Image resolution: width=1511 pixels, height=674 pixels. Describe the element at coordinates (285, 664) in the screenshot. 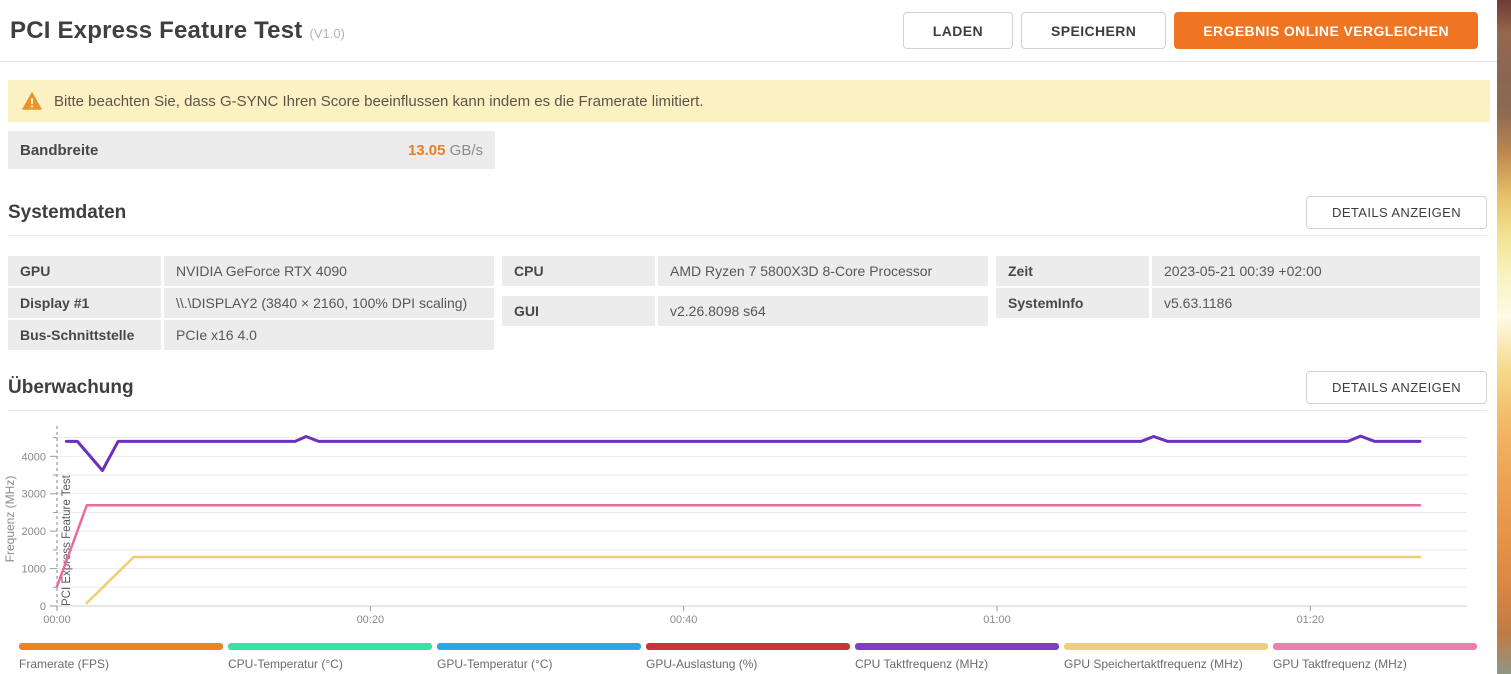

I see `legend-label: CPU-Temperatur (°C)` at that location.